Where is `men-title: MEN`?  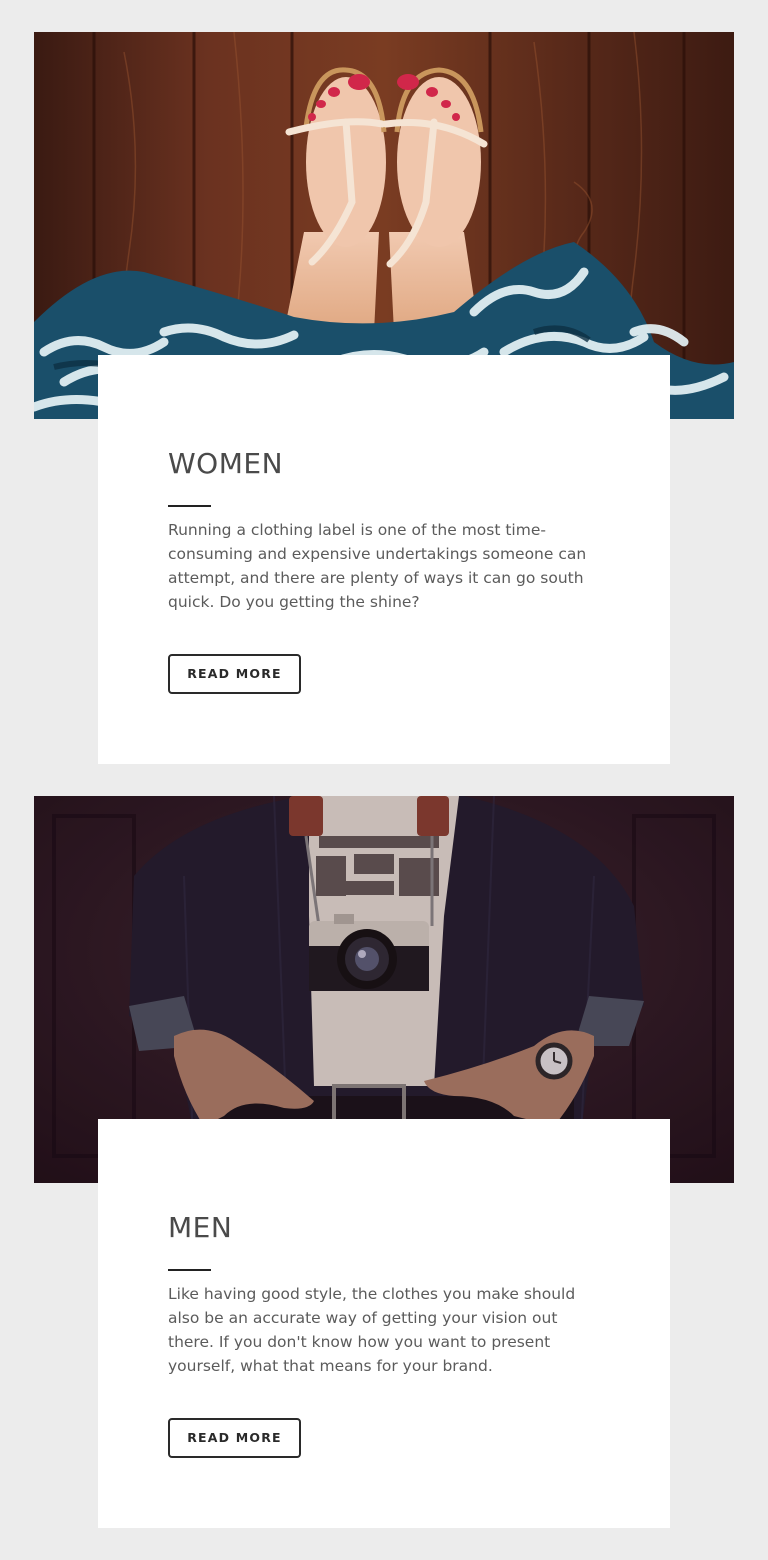
men-title: MEN is located at coordinates (200, 1227).